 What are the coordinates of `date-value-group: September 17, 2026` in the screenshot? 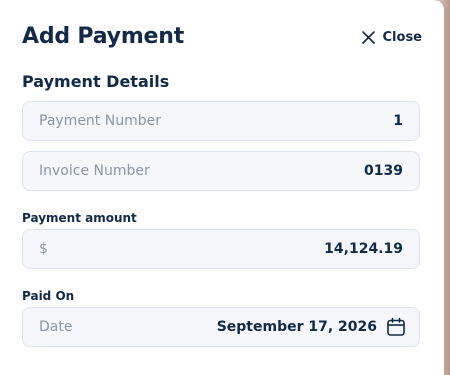 It's located at (311, 327).